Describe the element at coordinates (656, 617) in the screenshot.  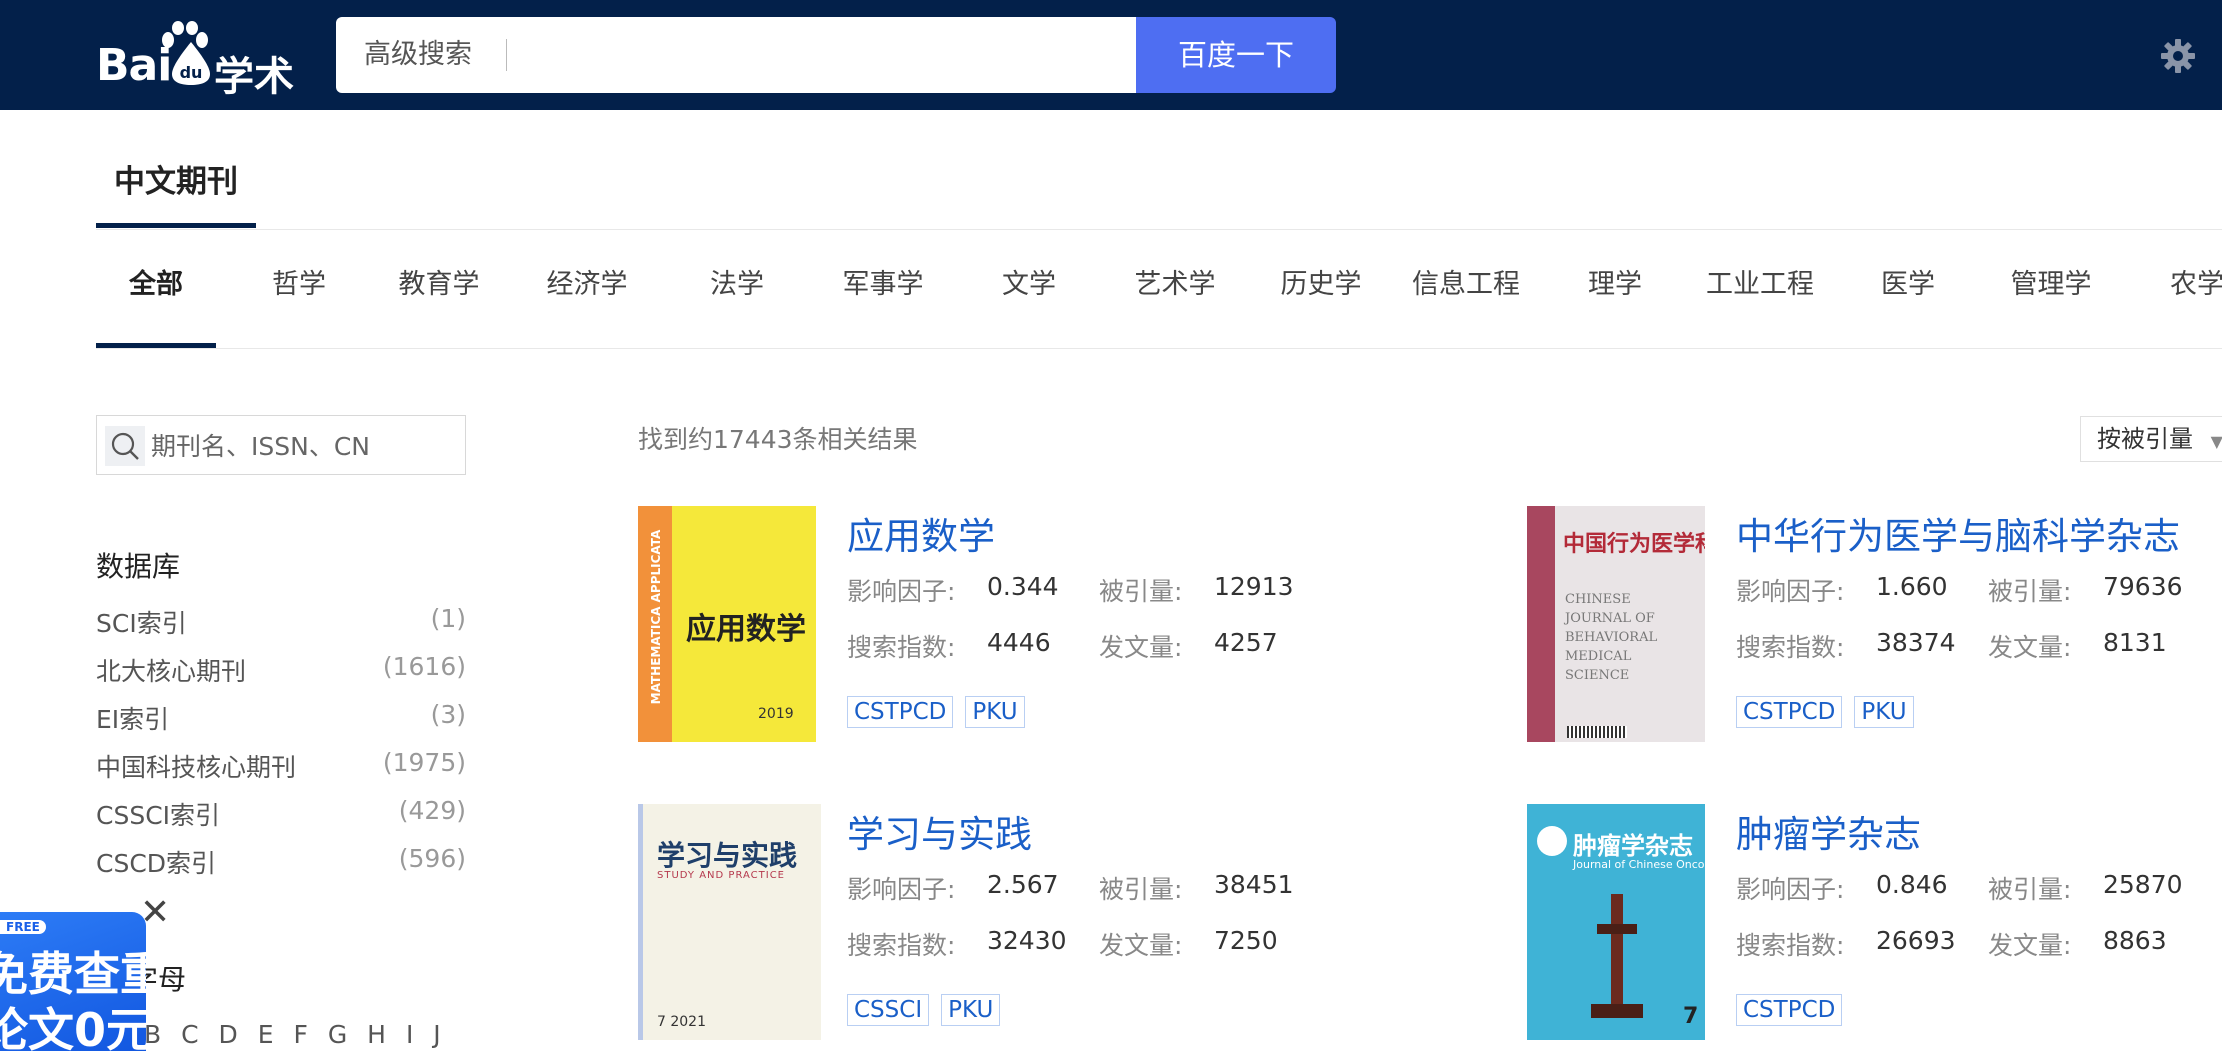
I see `cover-subtitle: MATHEMATICA APPLICATA` at that location.